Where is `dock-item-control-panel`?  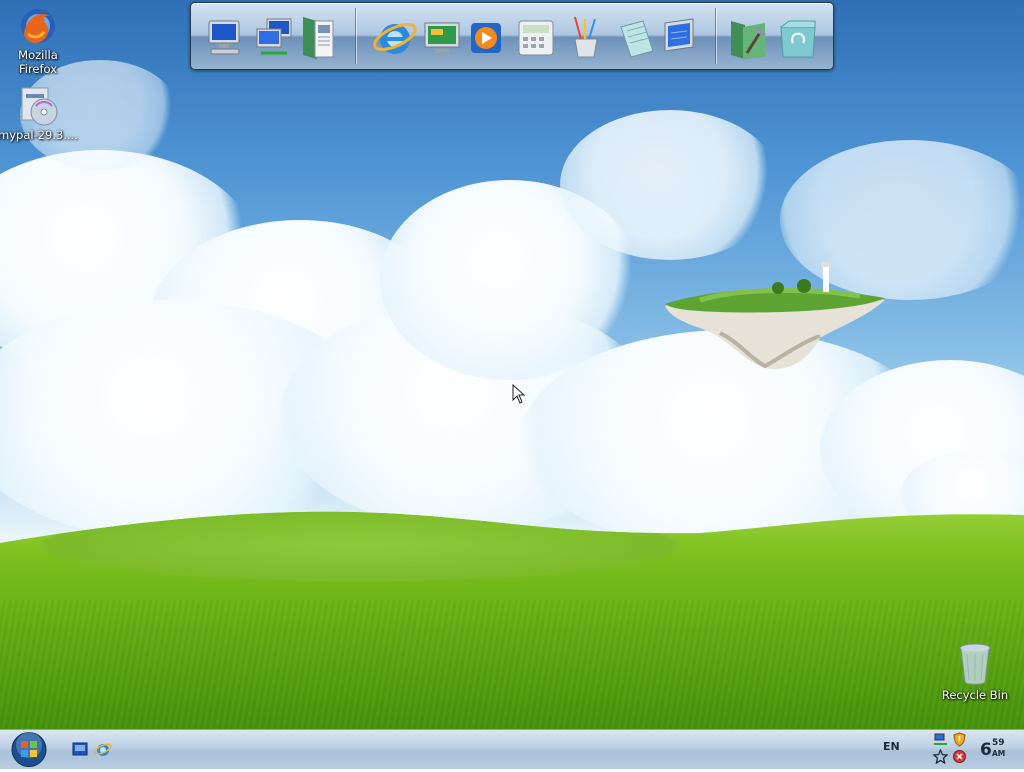 dock-item-control-panel is located at coordinates (442, 37).